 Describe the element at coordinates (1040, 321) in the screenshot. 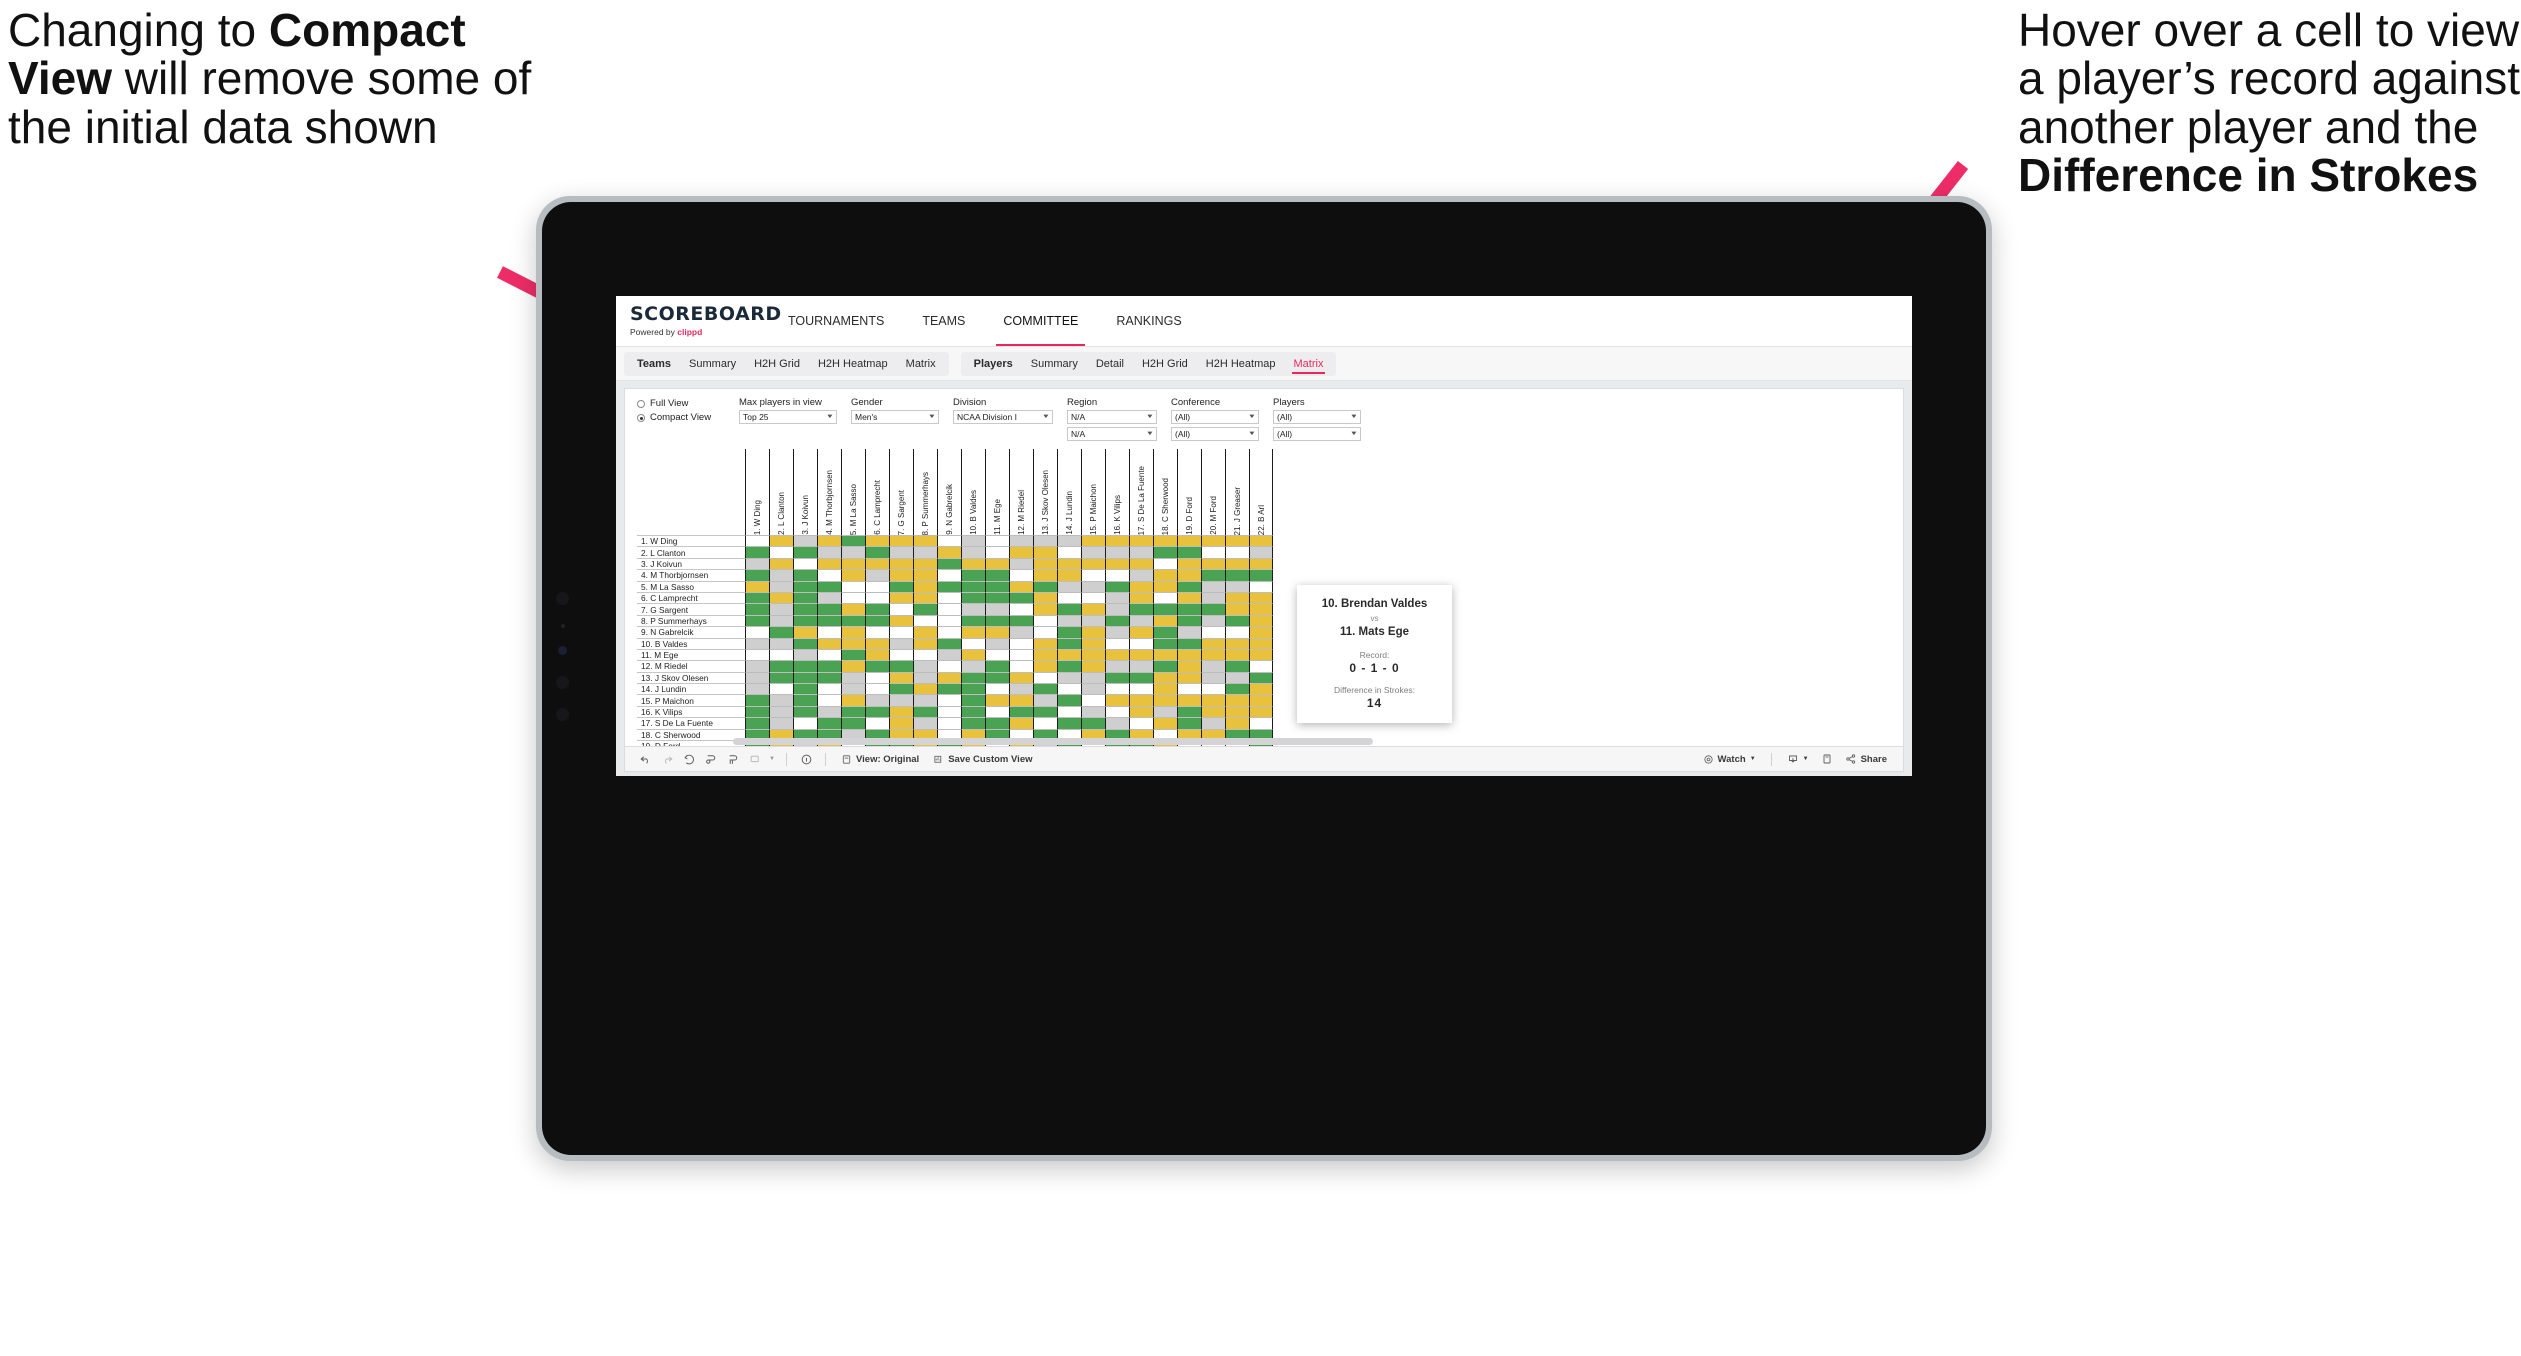

I see `nav-tab-committee: COMMITTEE` at that location.